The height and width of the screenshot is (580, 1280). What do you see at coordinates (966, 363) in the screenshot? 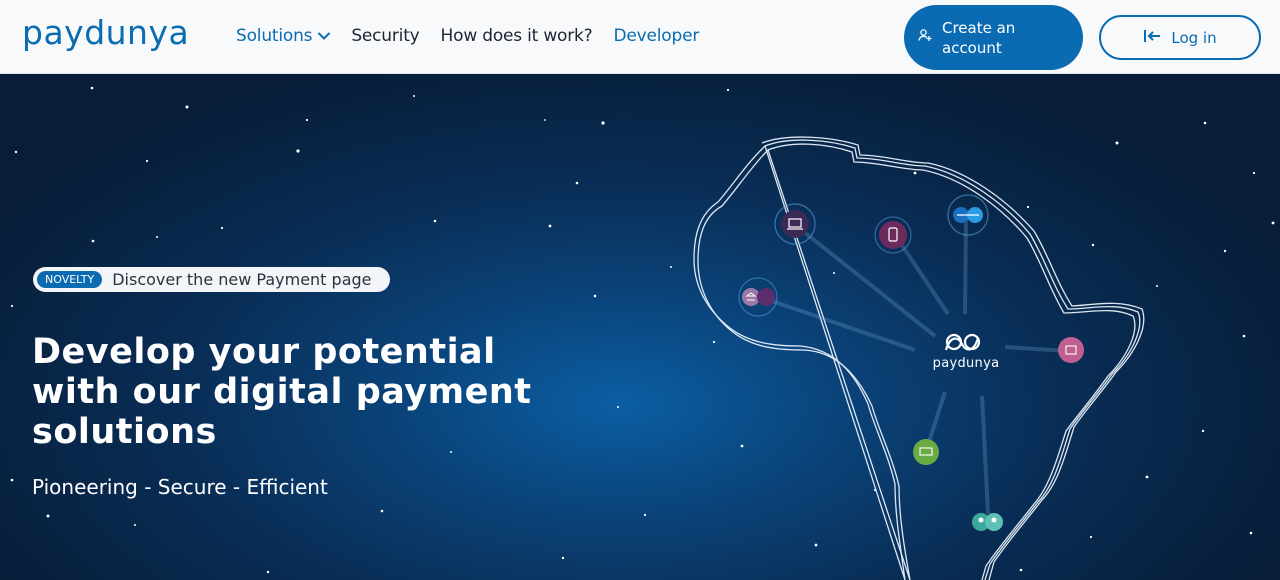
I see `map-logo-word: paydunya` at bounding box center [966, 363].